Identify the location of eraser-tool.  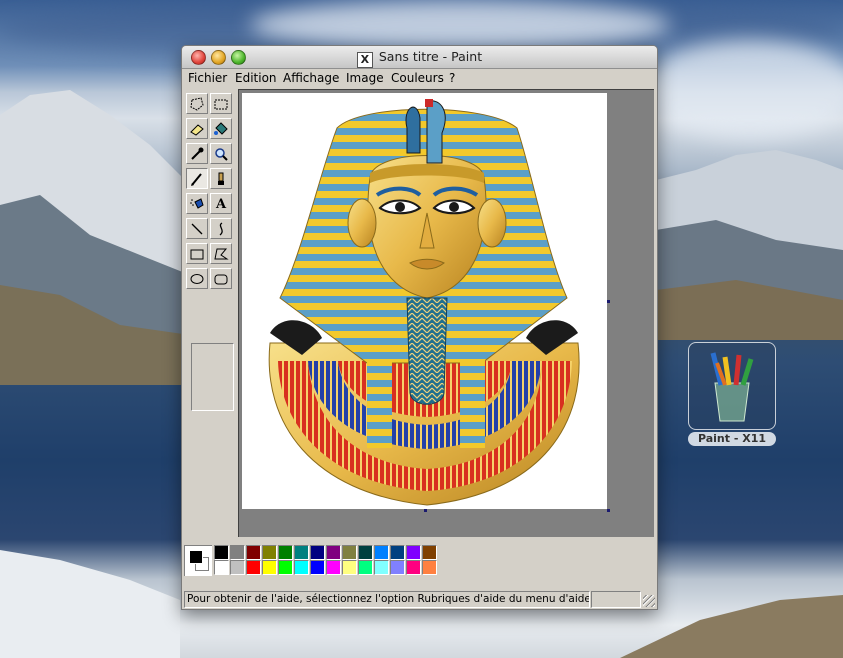
(197, 128).